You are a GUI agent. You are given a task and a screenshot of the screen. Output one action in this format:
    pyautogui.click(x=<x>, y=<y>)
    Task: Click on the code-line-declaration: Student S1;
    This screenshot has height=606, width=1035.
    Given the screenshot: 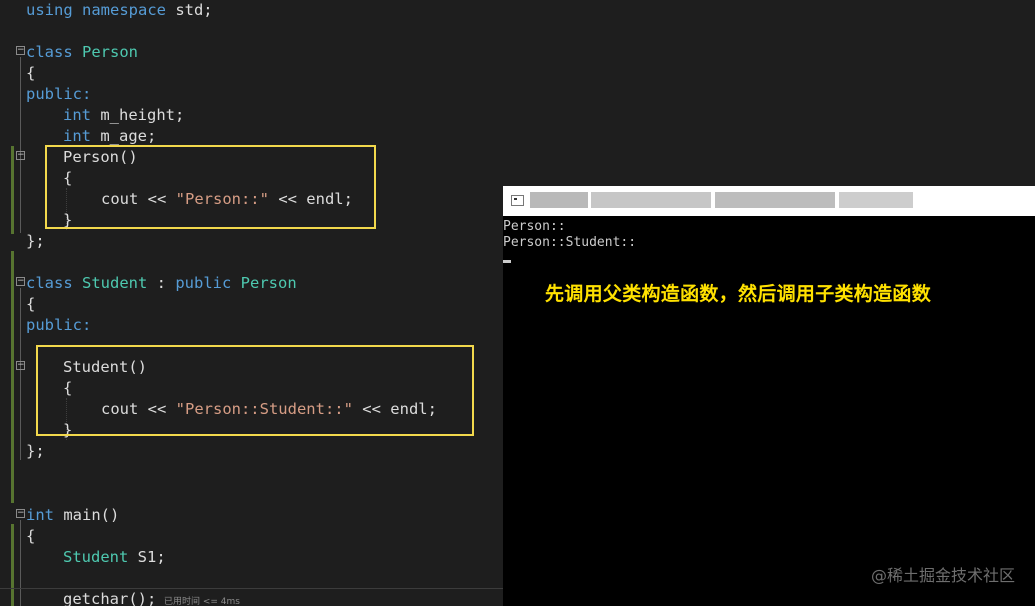 What is the action you would take?
    pyautogui.click(x=114, y=557)
    